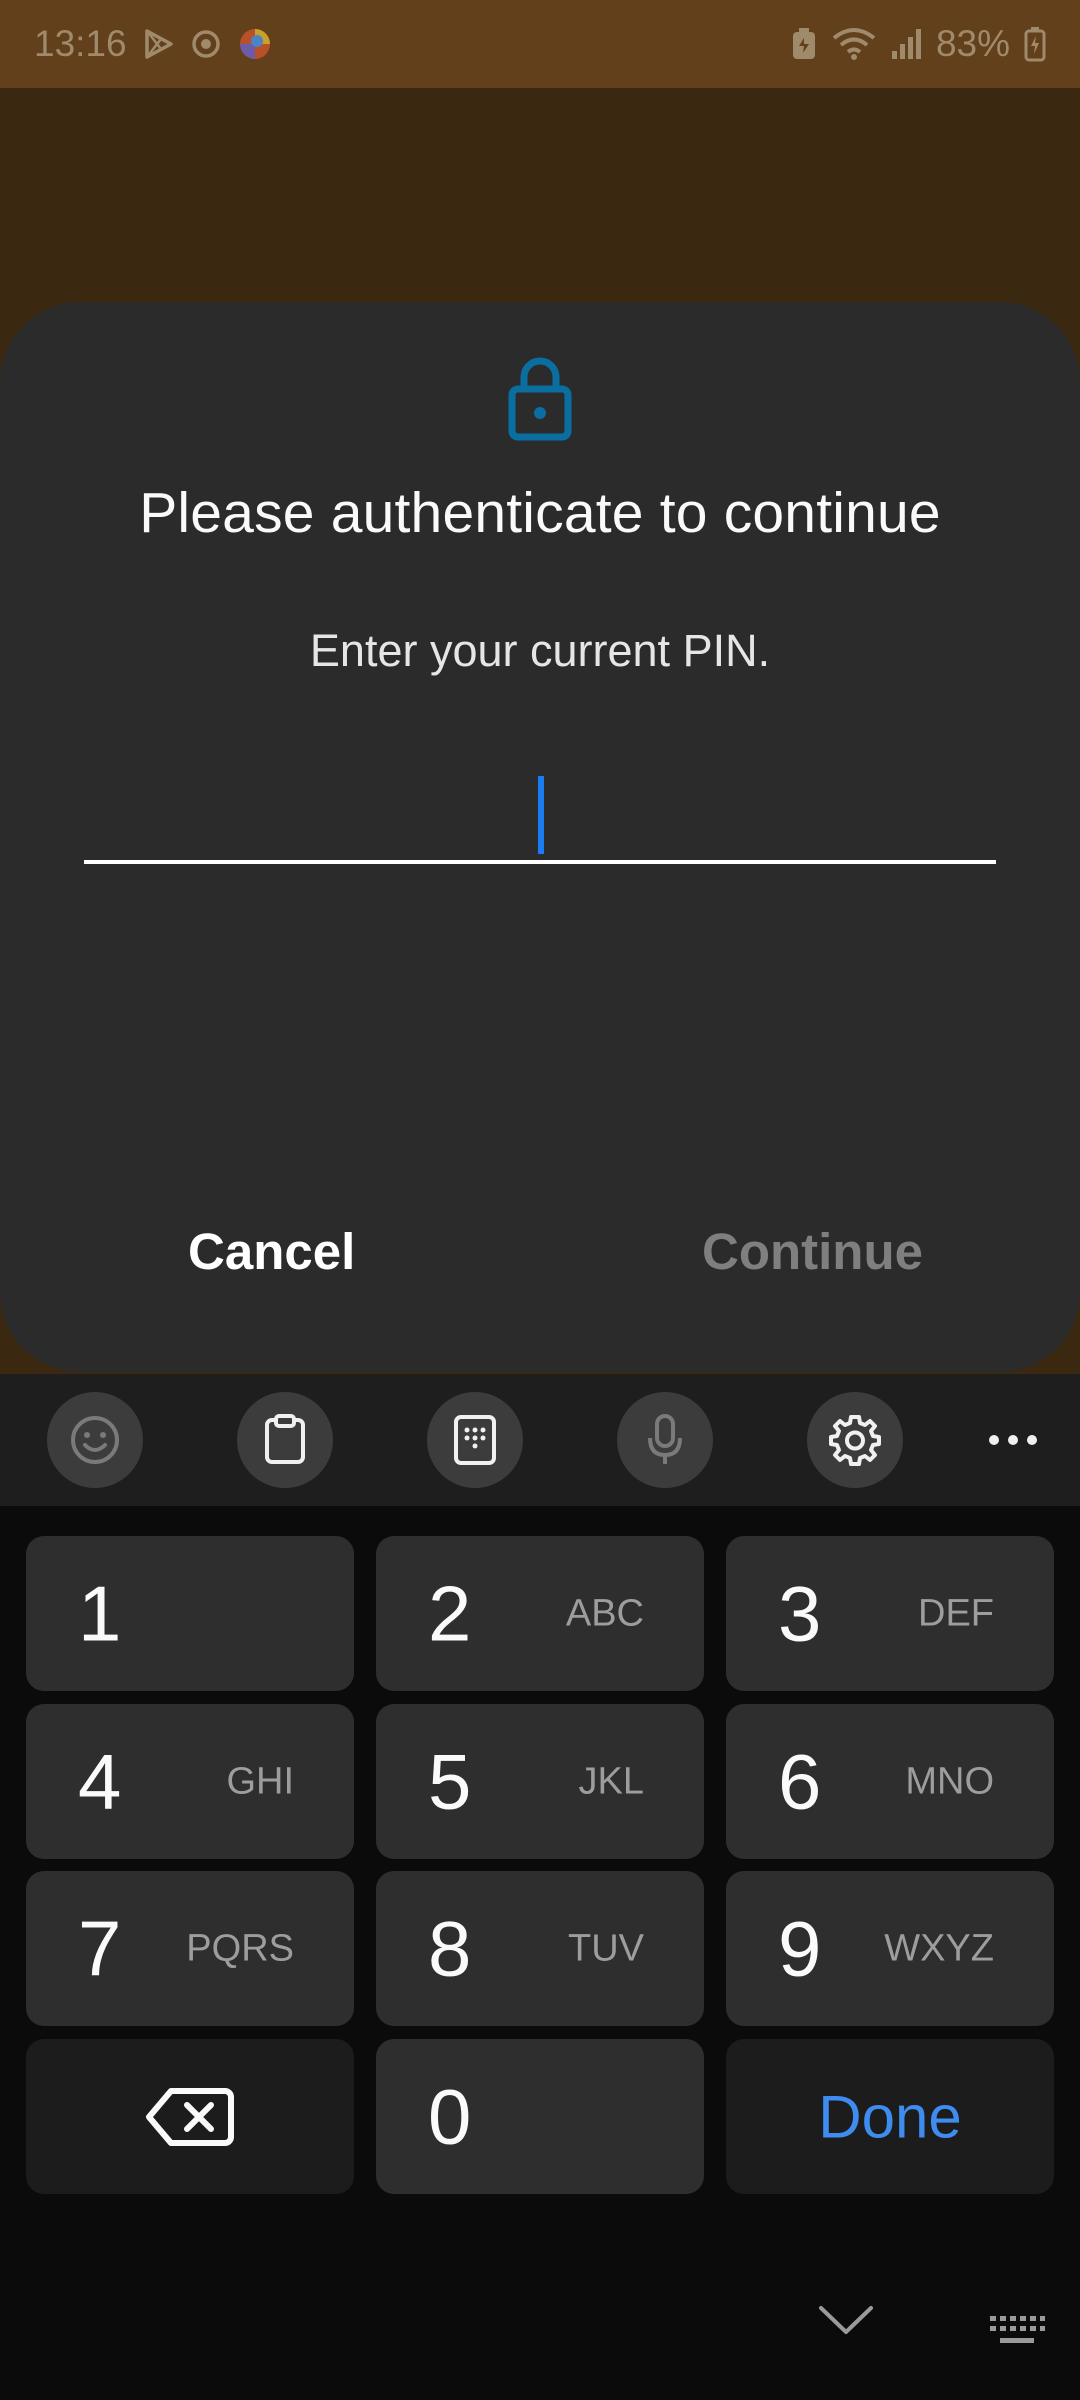 Image resolution: width=1080 pixels, height=2400 pixels. Describe the element at coordinates (540, 44) in the screenshot. I see `status-bar: 13:16 83%` at that location.